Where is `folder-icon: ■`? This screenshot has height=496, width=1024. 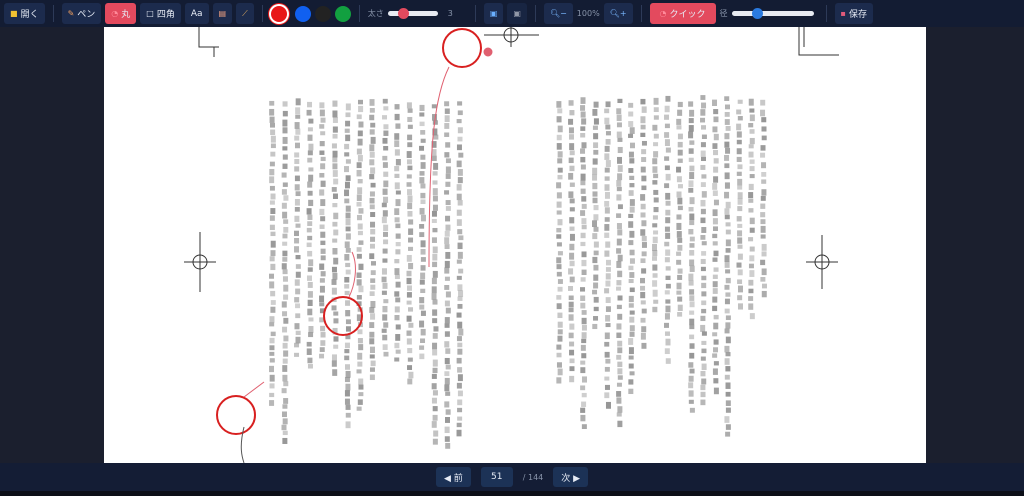
folder-icon: ■ is located at coordinates (14, 13).